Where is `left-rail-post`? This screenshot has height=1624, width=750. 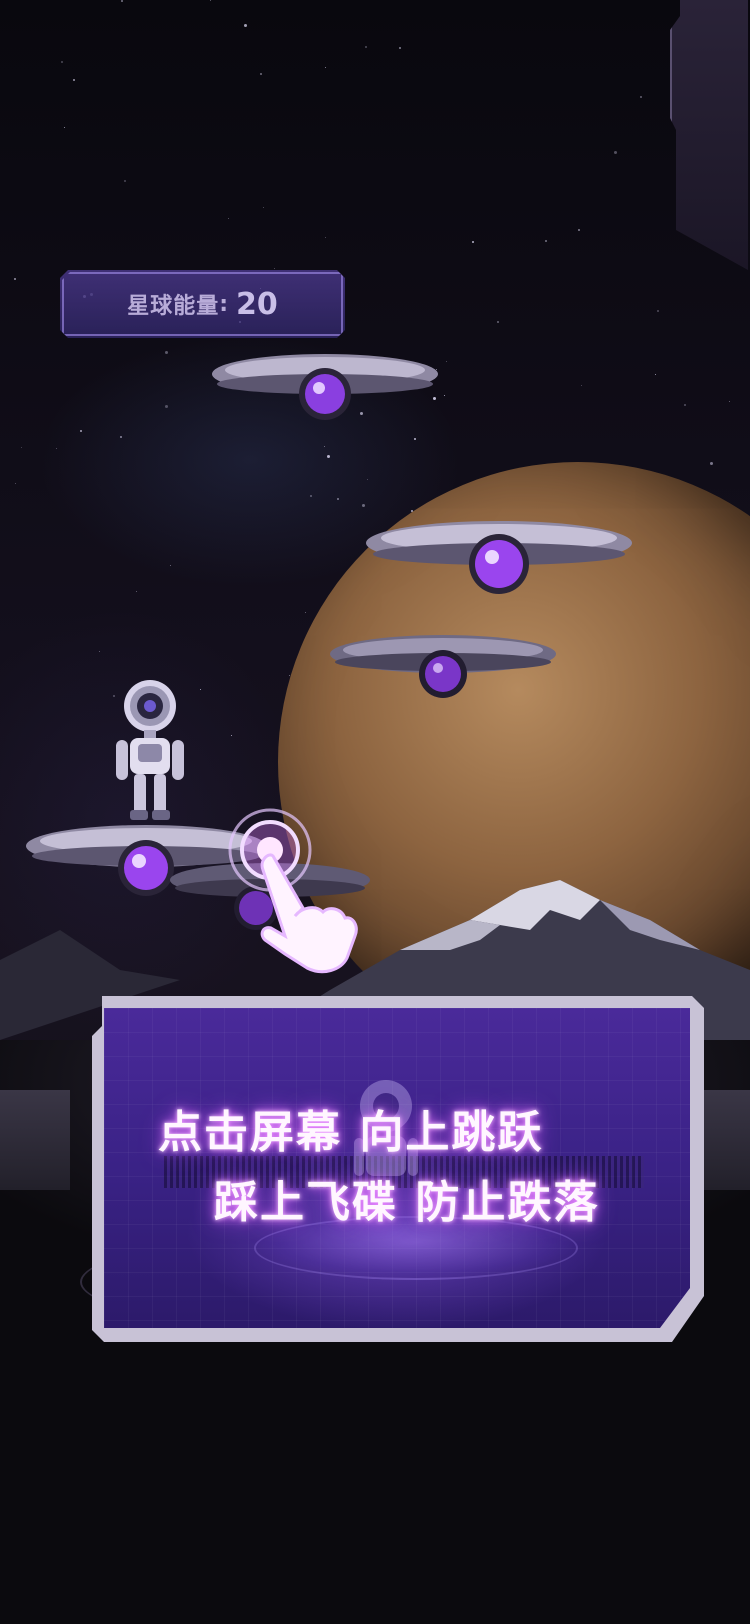
left-rail-post is located at coordinates (35, 1140).